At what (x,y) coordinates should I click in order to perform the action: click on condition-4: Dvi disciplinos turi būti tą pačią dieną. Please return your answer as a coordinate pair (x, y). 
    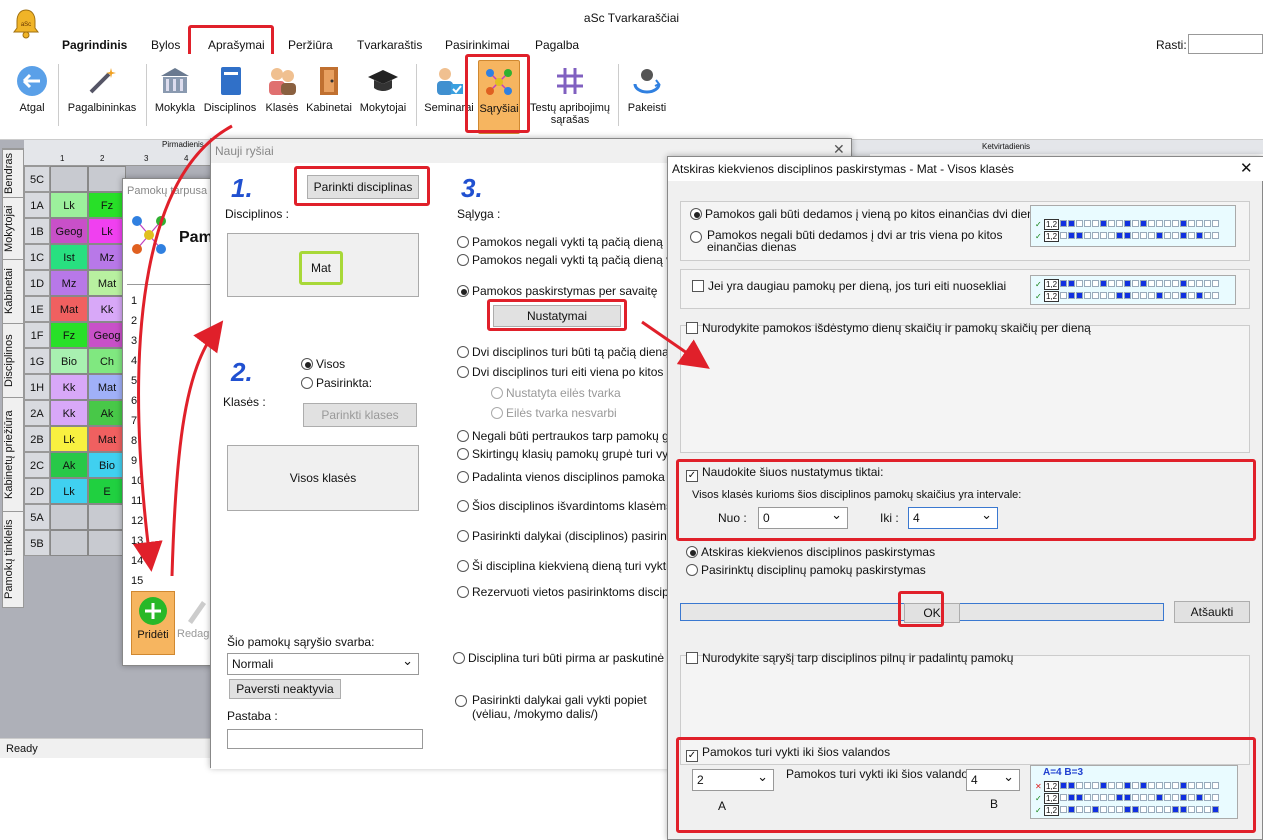
    Looking at the image, I should click on (563, 352).